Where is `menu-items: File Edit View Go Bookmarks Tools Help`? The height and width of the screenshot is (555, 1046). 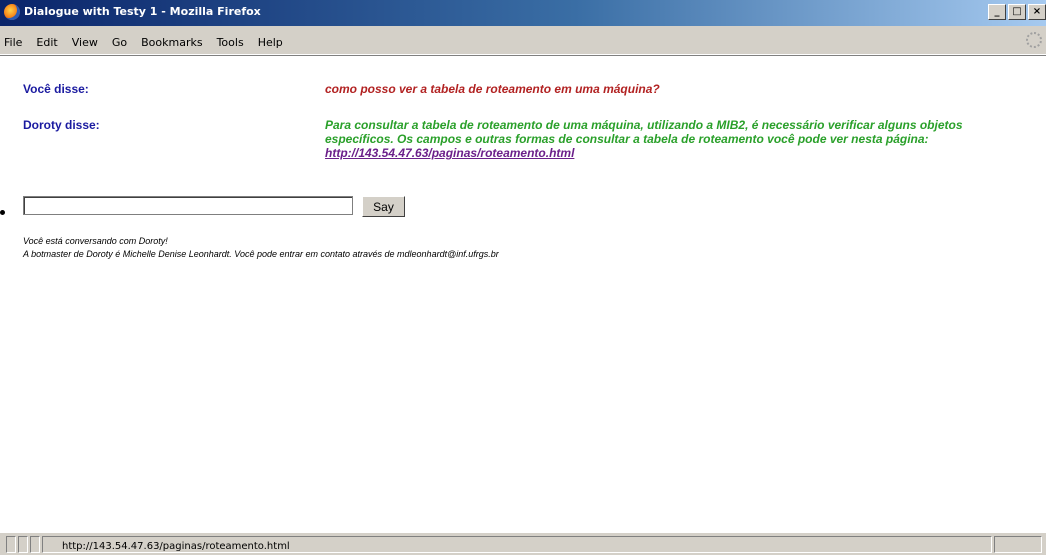
menu-items: File Edit View Go Bookmarks Tools Help is located at coordinates (150, 42).